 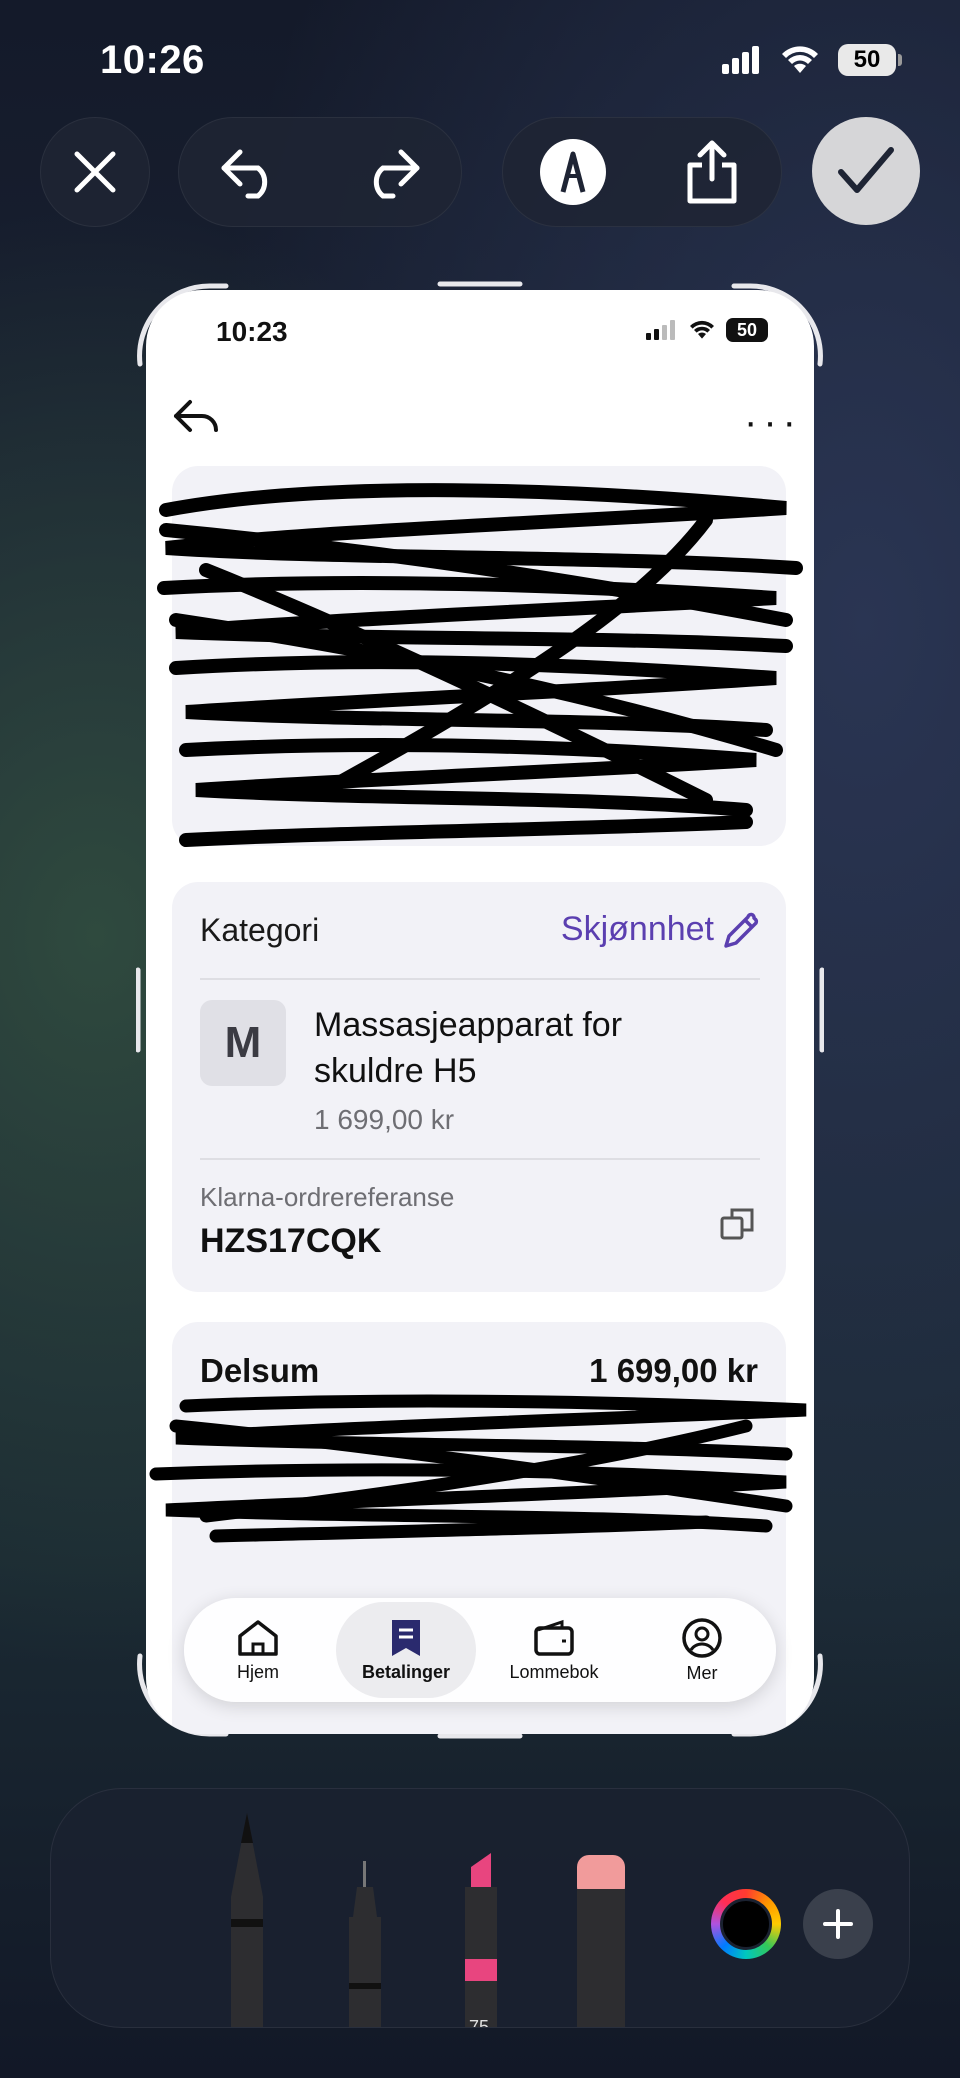 I want to click on screenshot-status-icons: 50, so click(x=707, y=330).